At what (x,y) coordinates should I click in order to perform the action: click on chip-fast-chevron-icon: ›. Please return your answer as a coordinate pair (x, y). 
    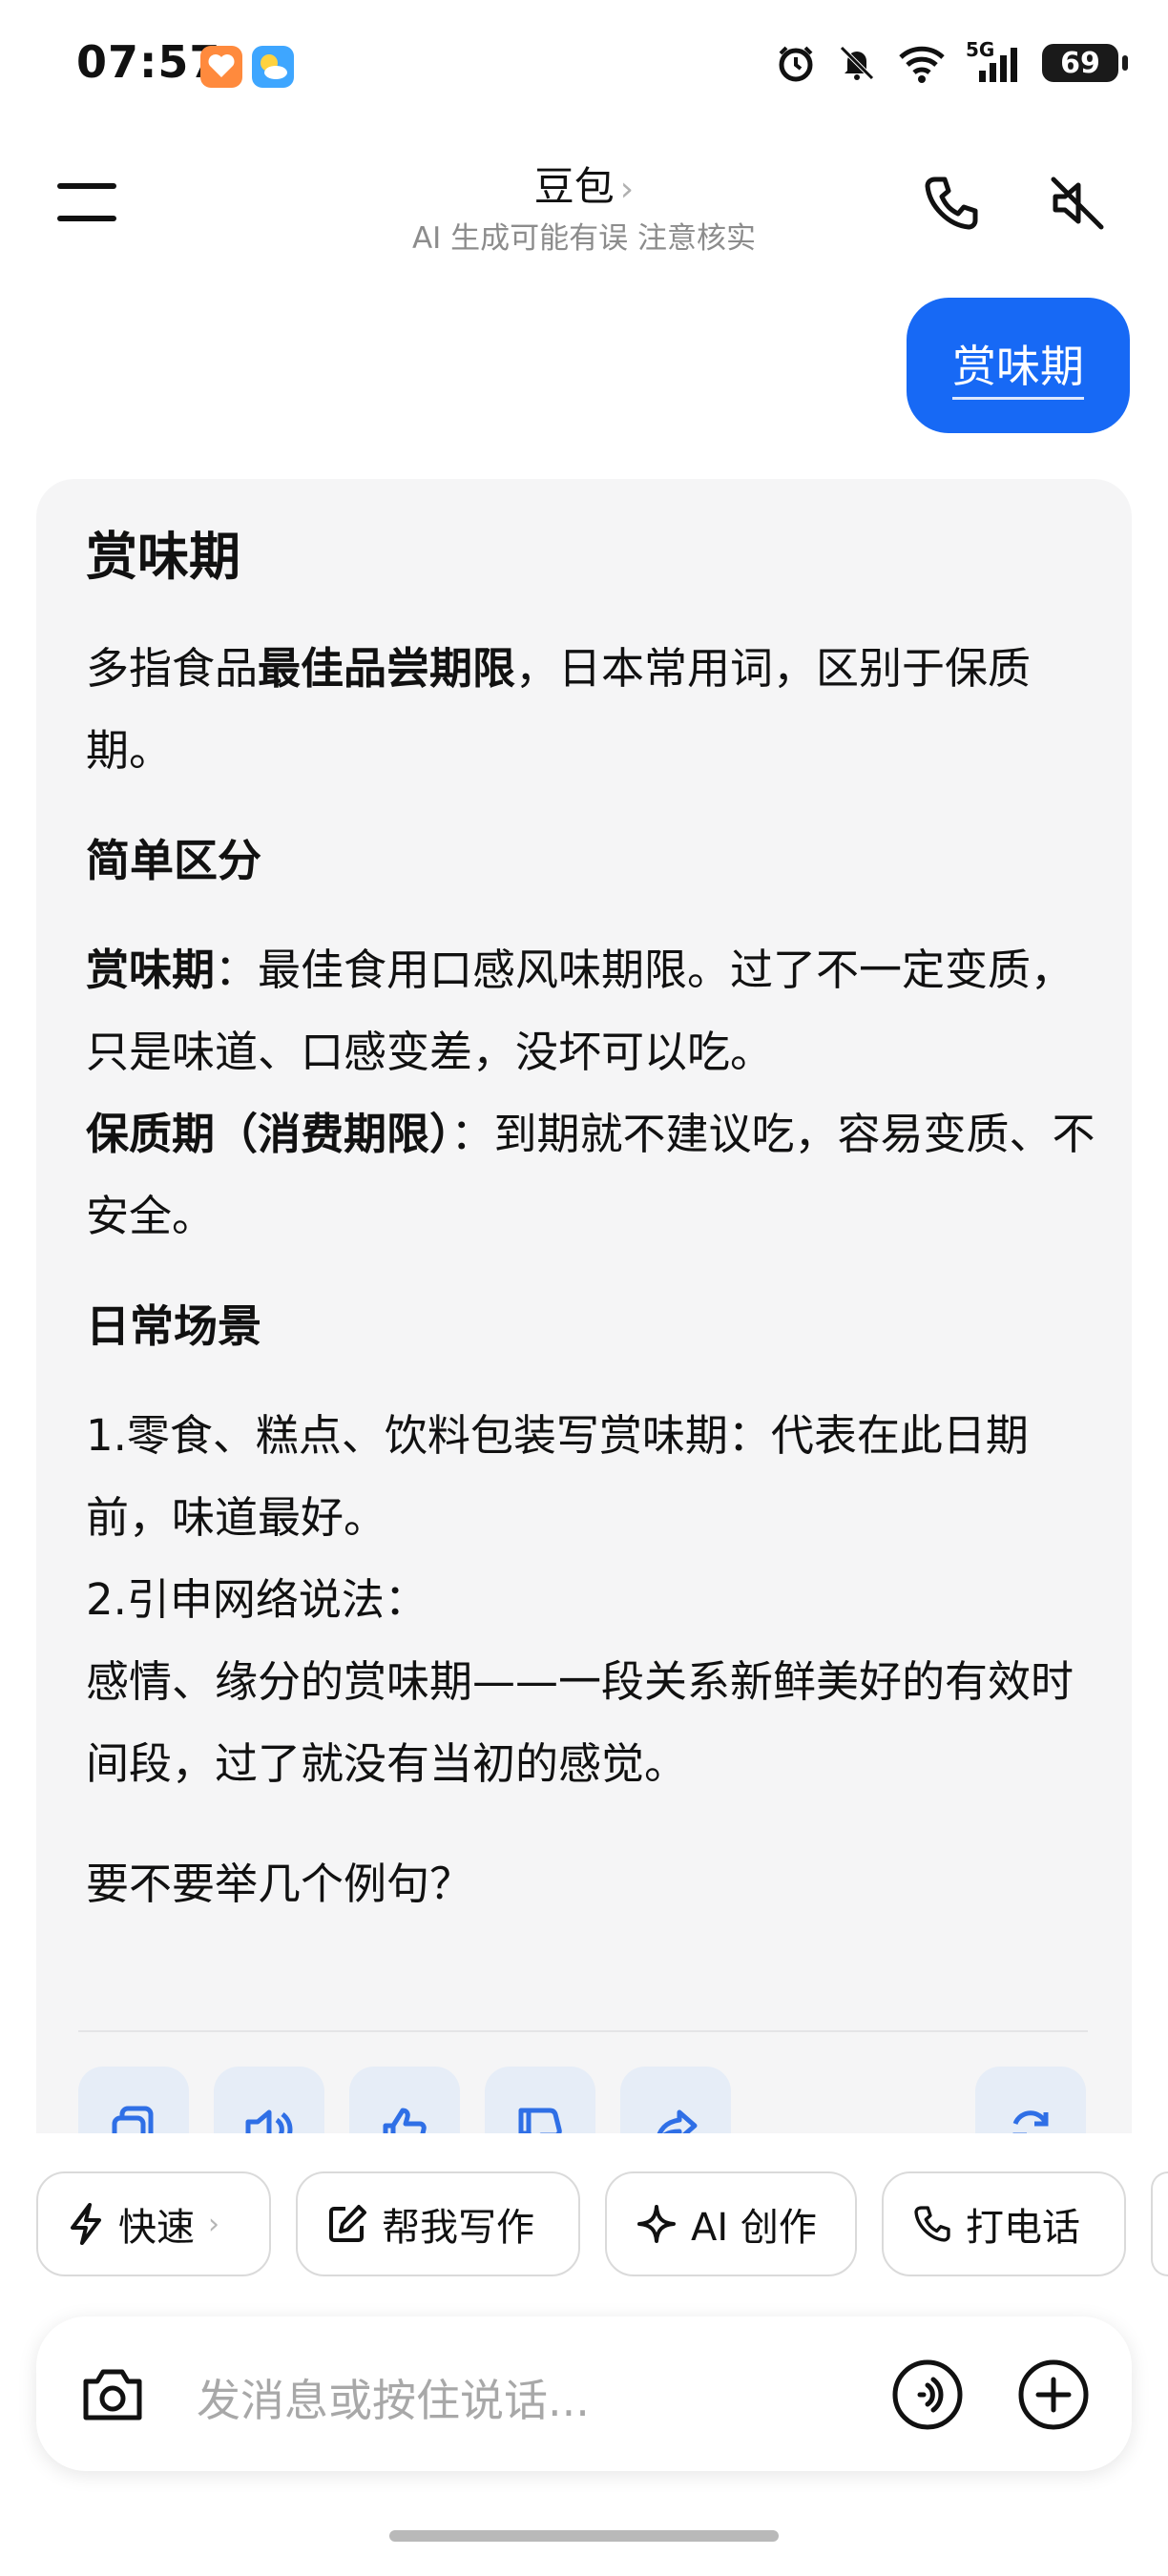
    Looking at the image, I should click on (213, 2224).